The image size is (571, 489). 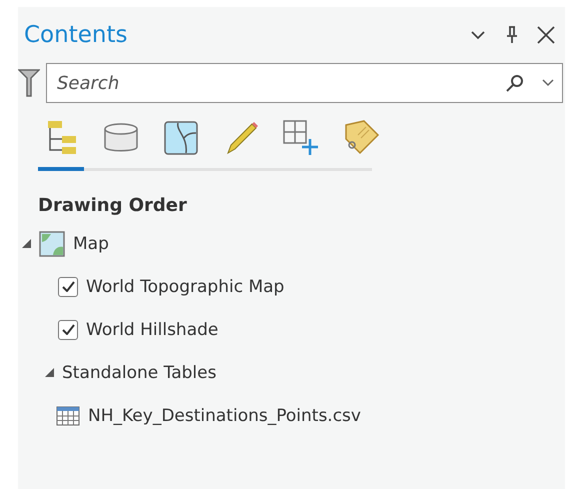 What do you see at coordinates (113, 205) in the screenshot?
I see `section-heading: Drawing Order` at bounding box center [113, 205].